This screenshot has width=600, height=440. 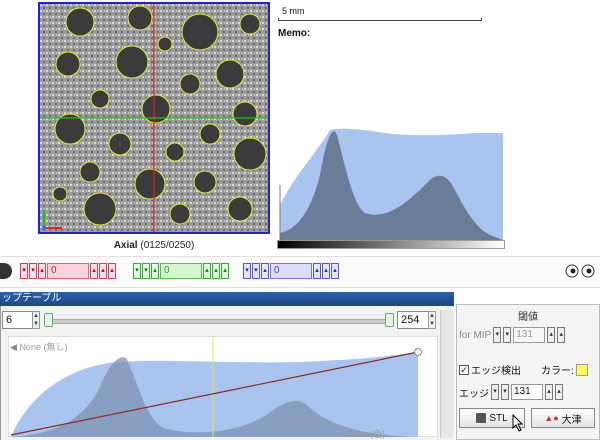 What do you see at coordinates (495, 392) in the screenshot?
I see `edge-step-down-icon: ▾` at bounding box center [495, 392].